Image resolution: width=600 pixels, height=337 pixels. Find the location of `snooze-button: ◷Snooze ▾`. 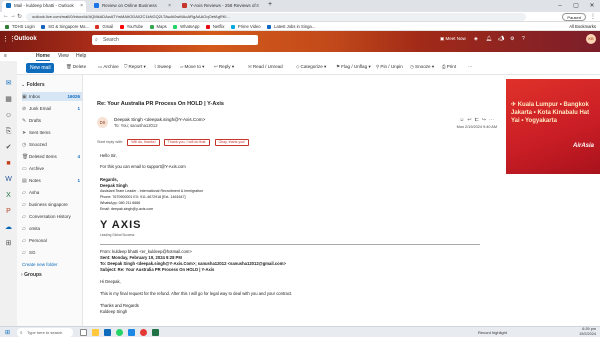

snooze-button: ◷Snooze ▾ is located at coordinates (422, 67).